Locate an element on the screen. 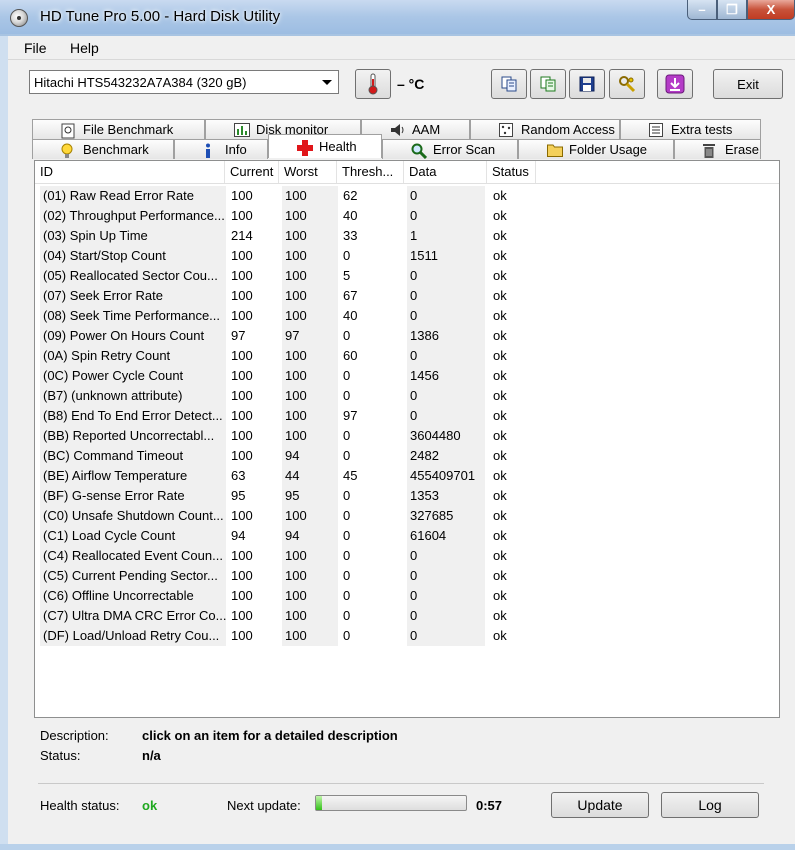 Image resolution: width=795 pixels, height=850 pixels. attribute-id-cell: (09) Power On Hours Count is located at coordinates (133, 336).